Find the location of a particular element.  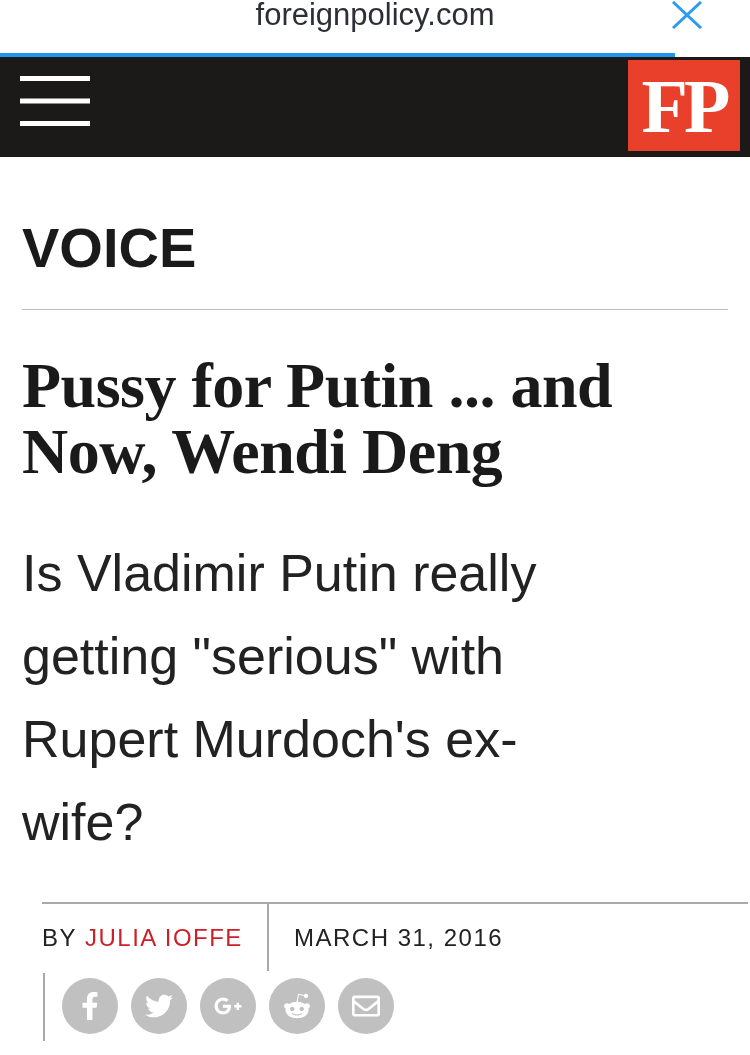

facebook-share-button is located at coordinates (90, 1006).